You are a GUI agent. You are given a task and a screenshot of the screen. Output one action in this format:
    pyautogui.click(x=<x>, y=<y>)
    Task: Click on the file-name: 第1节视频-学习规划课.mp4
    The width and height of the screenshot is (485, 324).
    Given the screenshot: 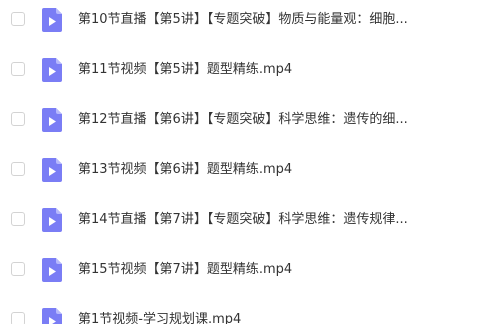 What is the action you would take?
    pyautogui.click(x=278, y=312)
    